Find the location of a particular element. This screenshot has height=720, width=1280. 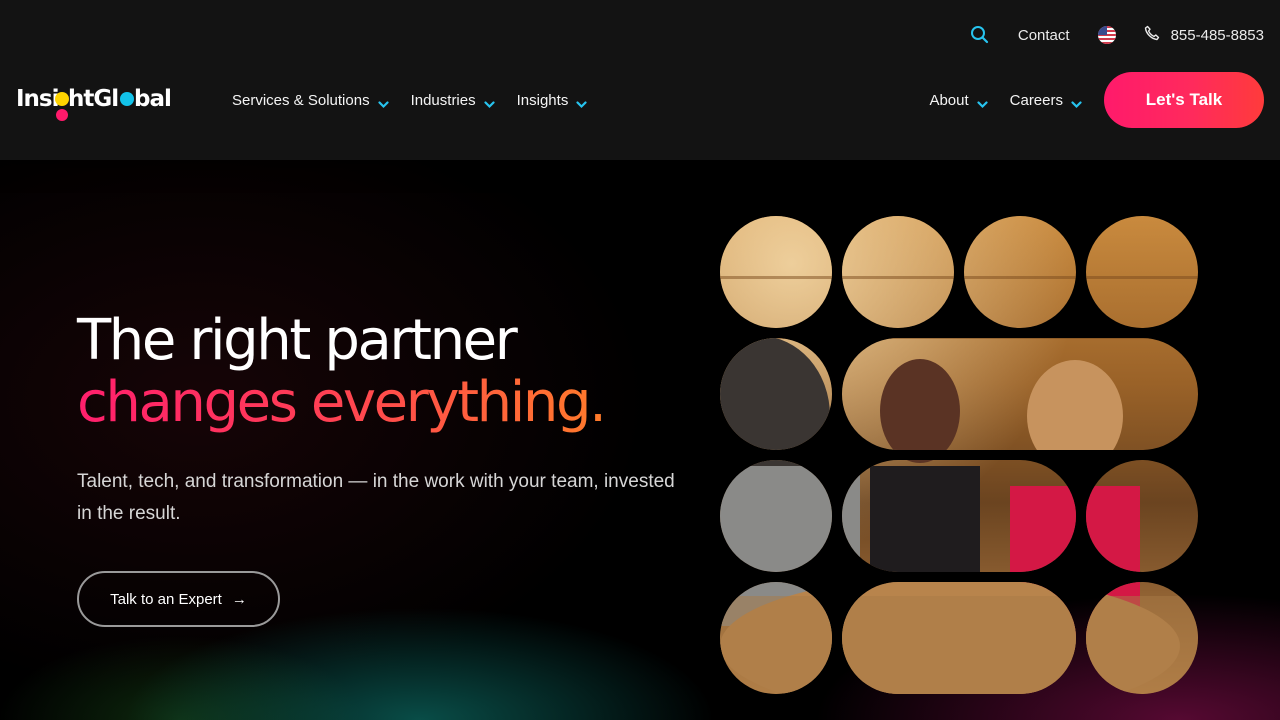

phone-icon is located at coordinates (1152, 35).